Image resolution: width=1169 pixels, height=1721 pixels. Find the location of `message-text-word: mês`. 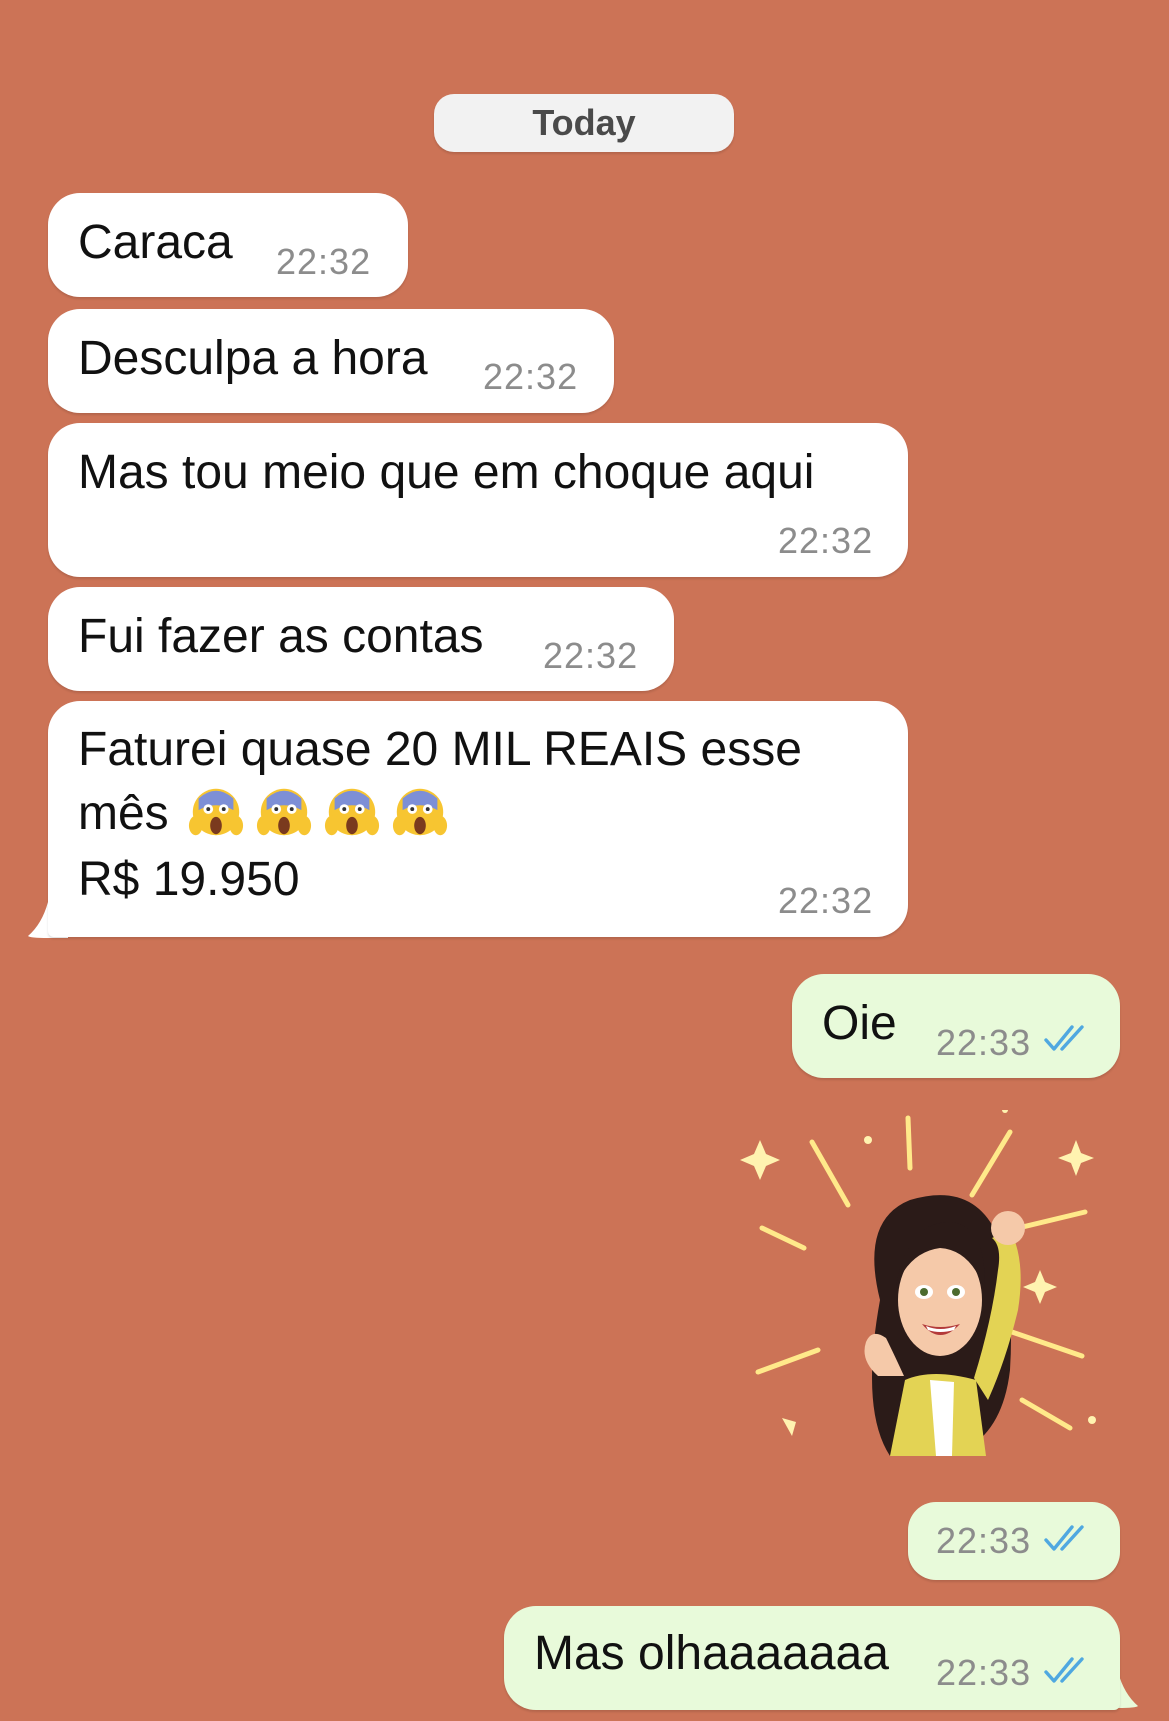

message-text-word: mês is located at coordinates (123, 813).